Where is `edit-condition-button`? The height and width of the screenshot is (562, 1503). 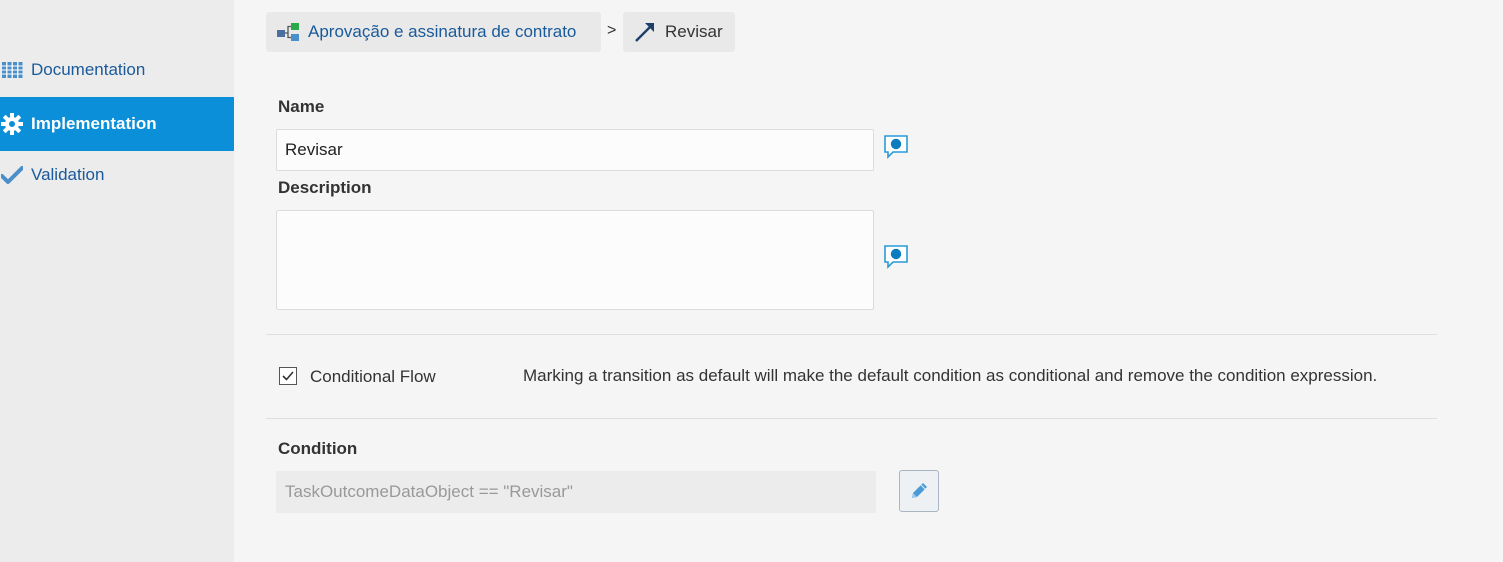 edit-condition-button is located at coordinates (919, 491).